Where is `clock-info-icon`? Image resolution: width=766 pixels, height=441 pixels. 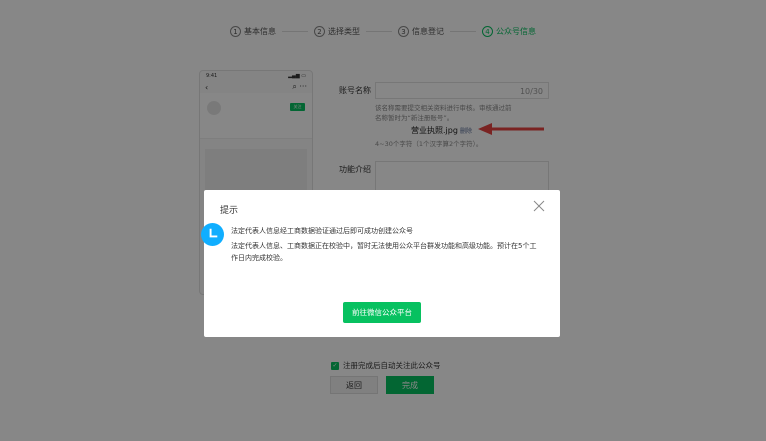 clock-info-icon is located at coordinates (212, 234).